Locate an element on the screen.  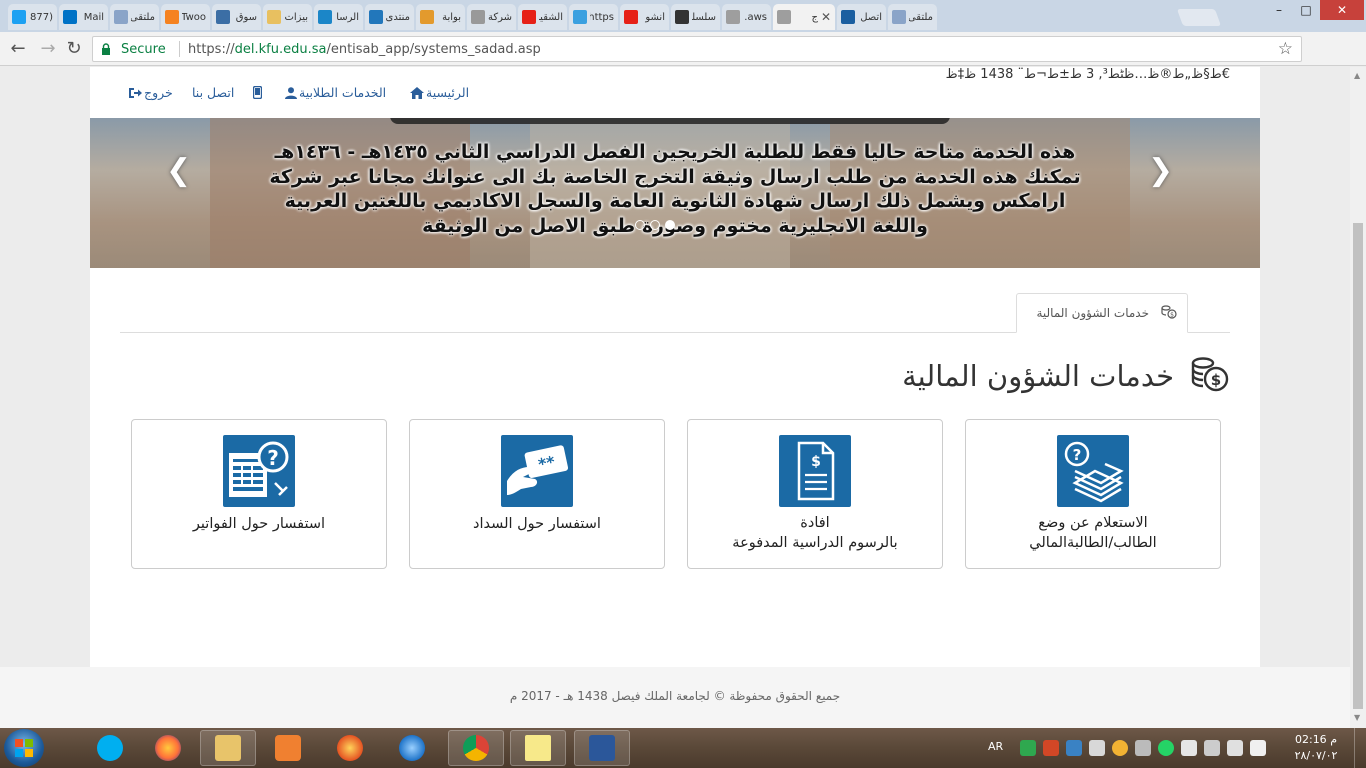
volume-icon is located at coordinates (1189, 748).